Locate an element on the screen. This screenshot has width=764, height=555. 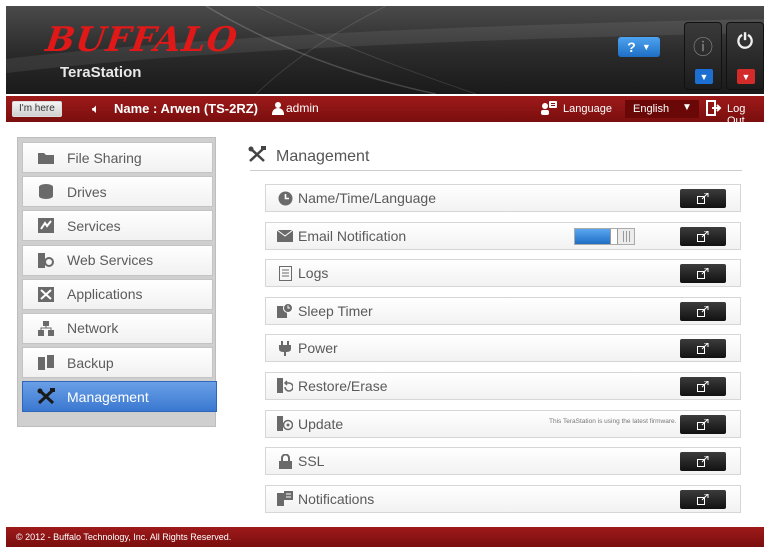
sidebar-item-label: Services is located at coordinates (94, 225).